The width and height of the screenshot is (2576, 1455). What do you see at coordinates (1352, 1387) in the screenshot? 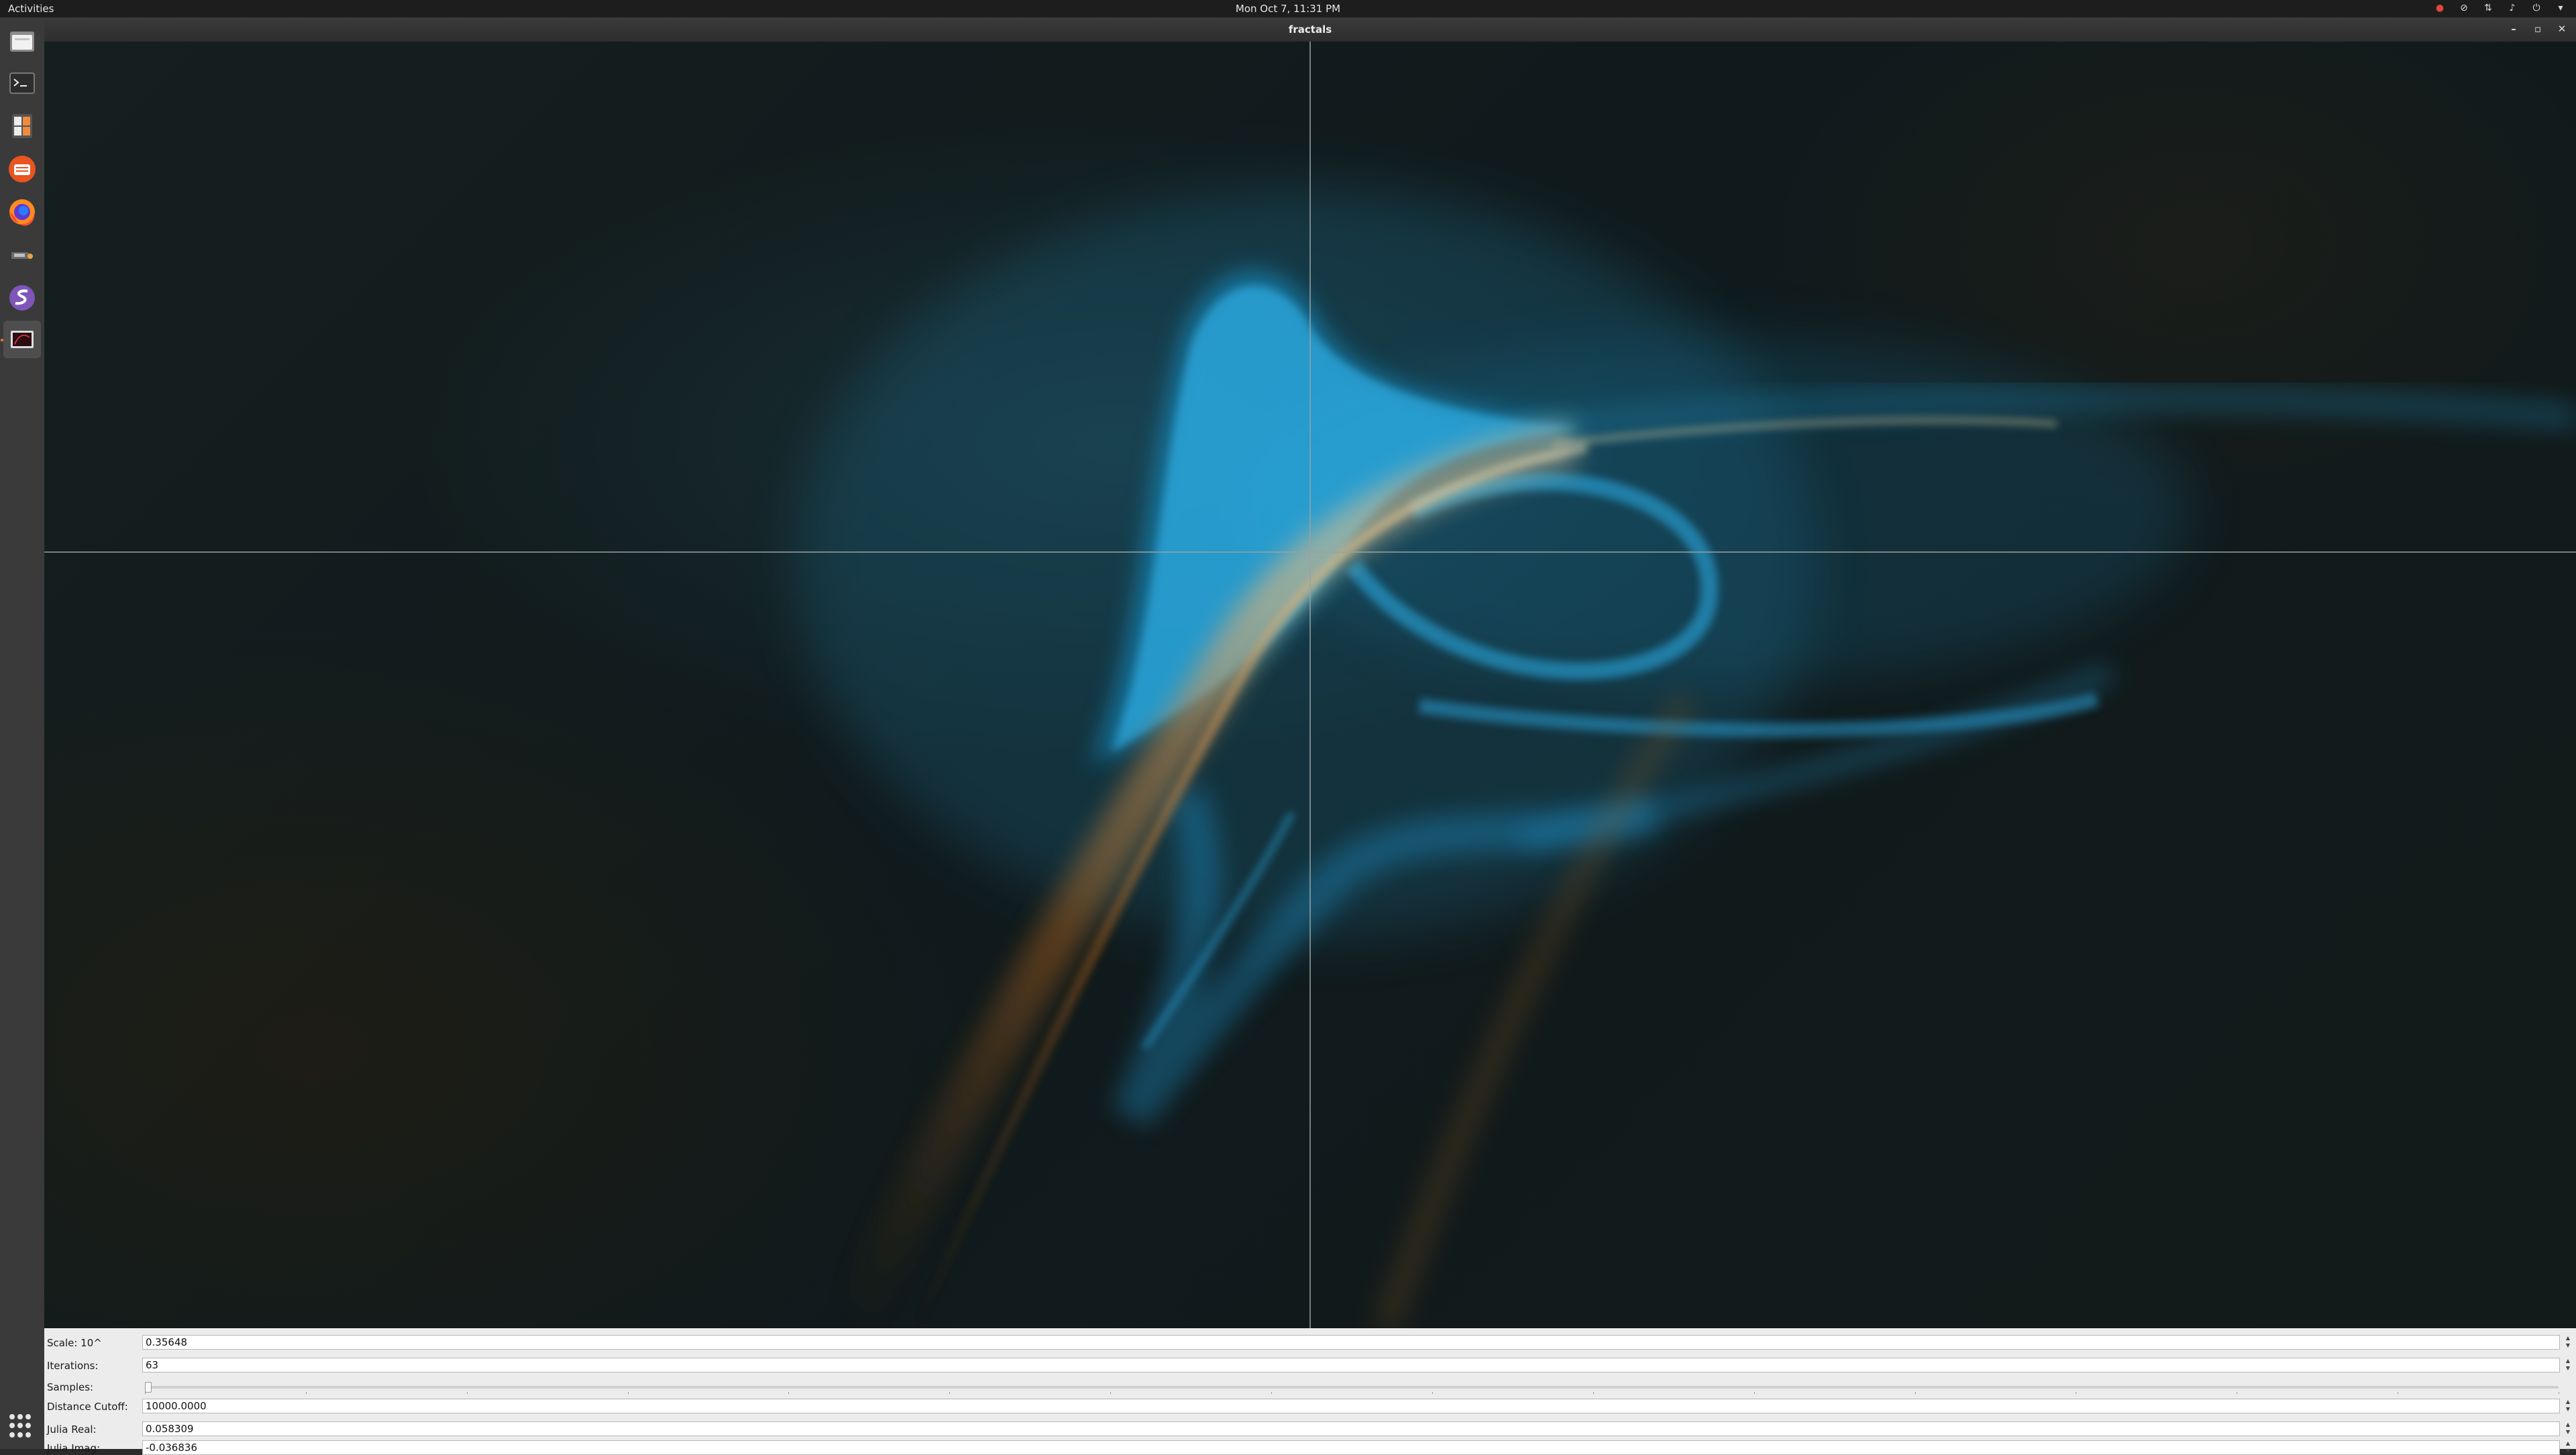
I see `samples-slider` at bounding box center [1352, 1387].